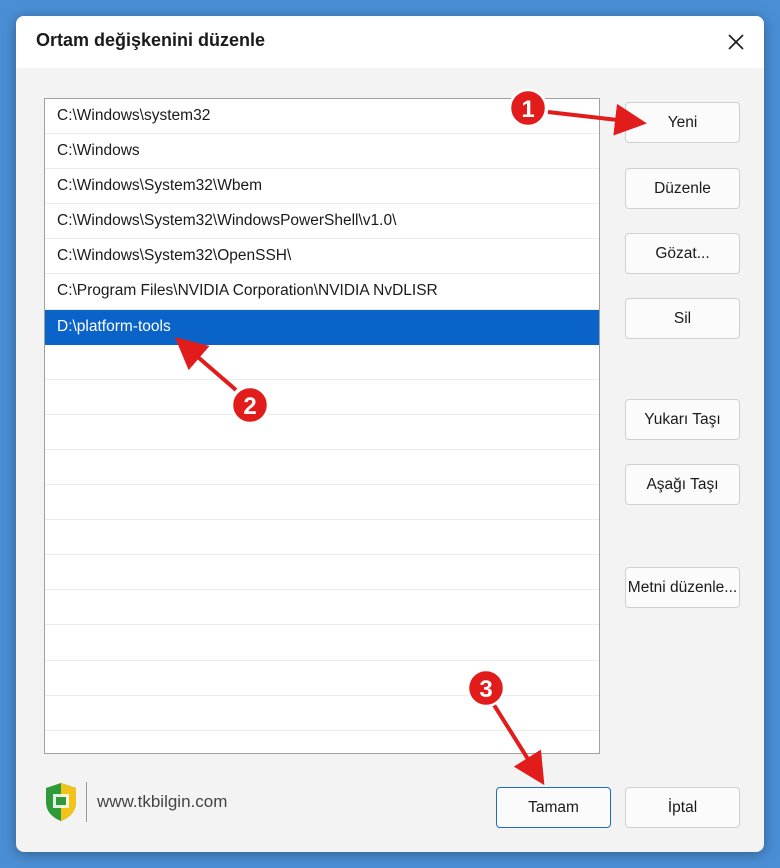 The width and height of the screenshot is (780, 868). Describe the element at coordinates (390, 42) in the screenshot. I see `title-bar: Ortam değişkenini düzenle` at that location.